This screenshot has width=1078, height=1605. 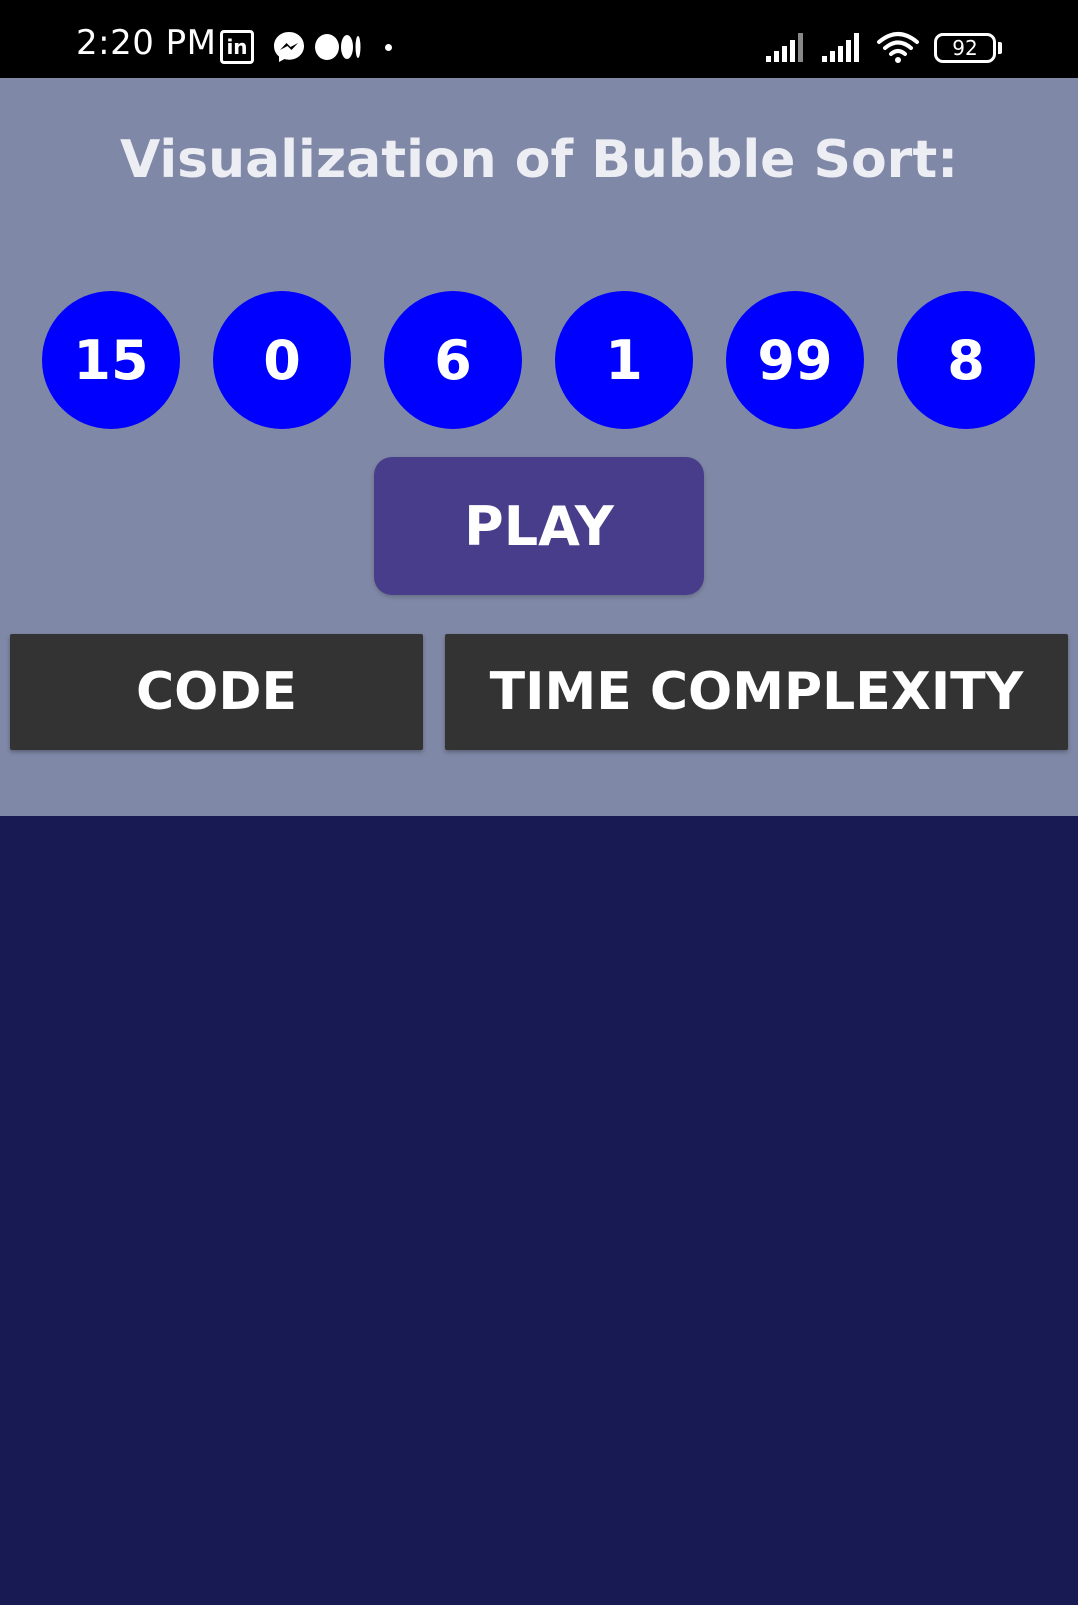 What do you see at coordinates (1000, 48) in the screenshot?
I see `battery-tip` at bounding box center [1000, 48].